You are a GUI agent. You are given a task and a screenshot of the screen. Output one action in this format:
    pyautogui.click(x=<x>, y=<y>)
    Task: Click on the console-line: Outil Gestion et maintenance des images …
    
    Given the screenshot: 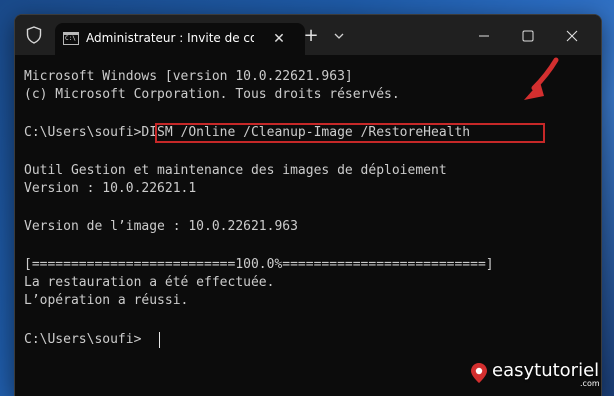 What is the action you would take?
    pyautogui.click(x=235, y=170)
    